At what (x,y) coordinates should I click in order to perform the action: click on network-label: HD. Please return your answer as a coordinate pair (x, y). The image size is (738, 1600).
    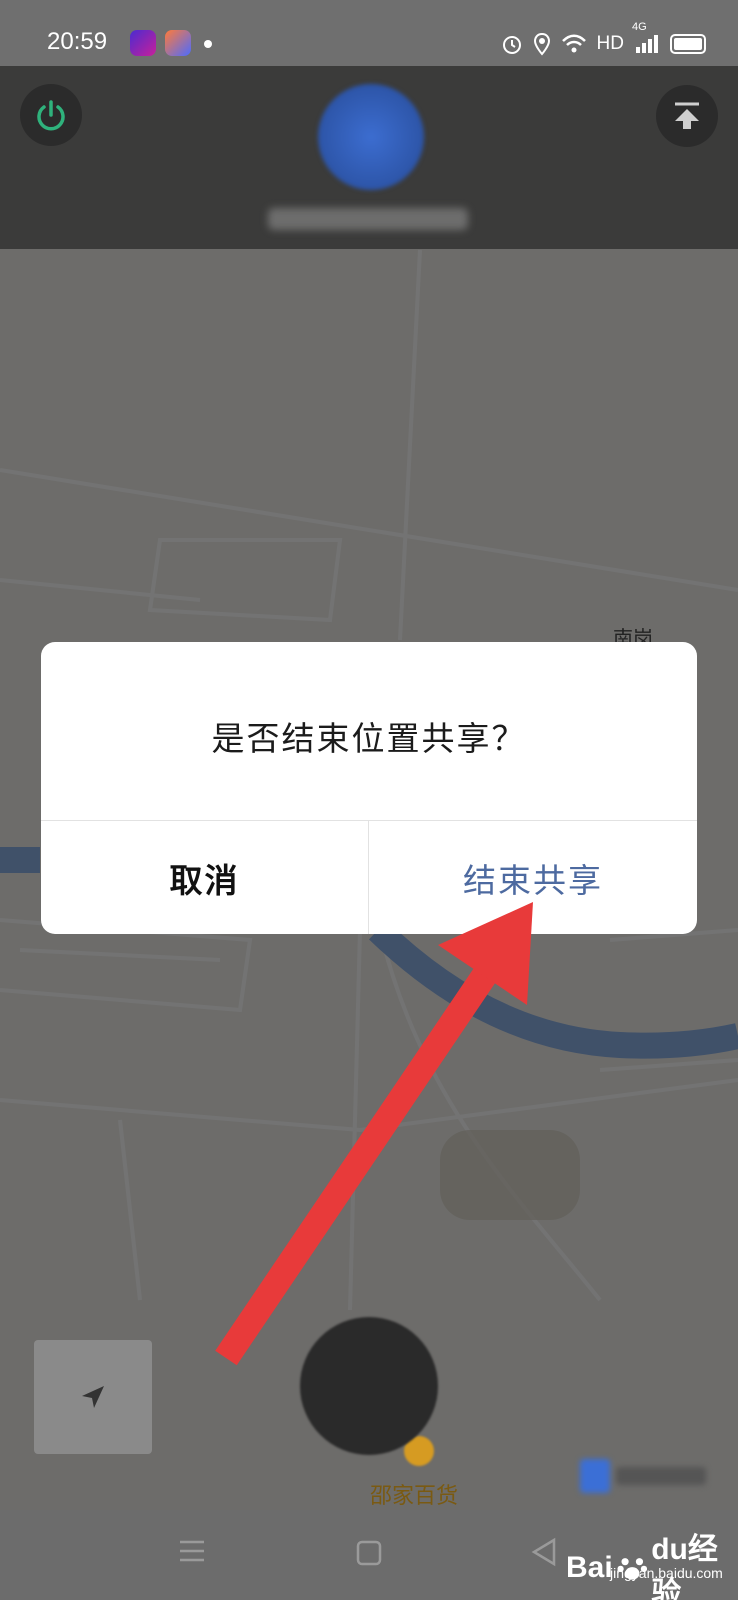
    Looking at the image, I should click on (610, 43).